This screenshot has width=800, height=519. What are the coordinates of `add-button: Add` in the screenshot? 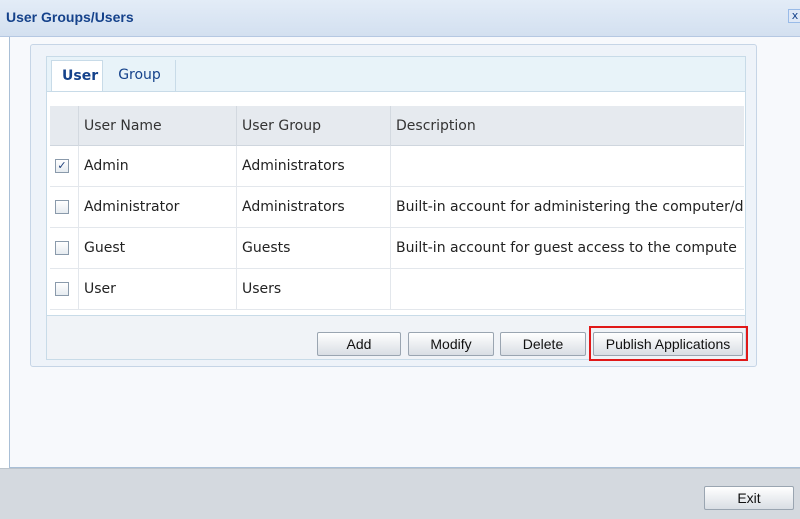 It's located at (359, 344).